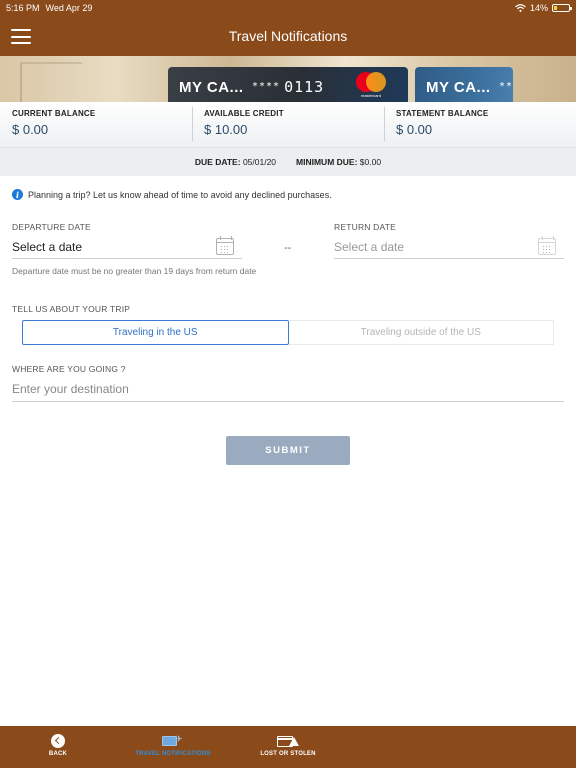  Describe the element at coordinates (235, 162) in the screenshot. I see `due-date: DUE DATE: 05/01/20` at that location.